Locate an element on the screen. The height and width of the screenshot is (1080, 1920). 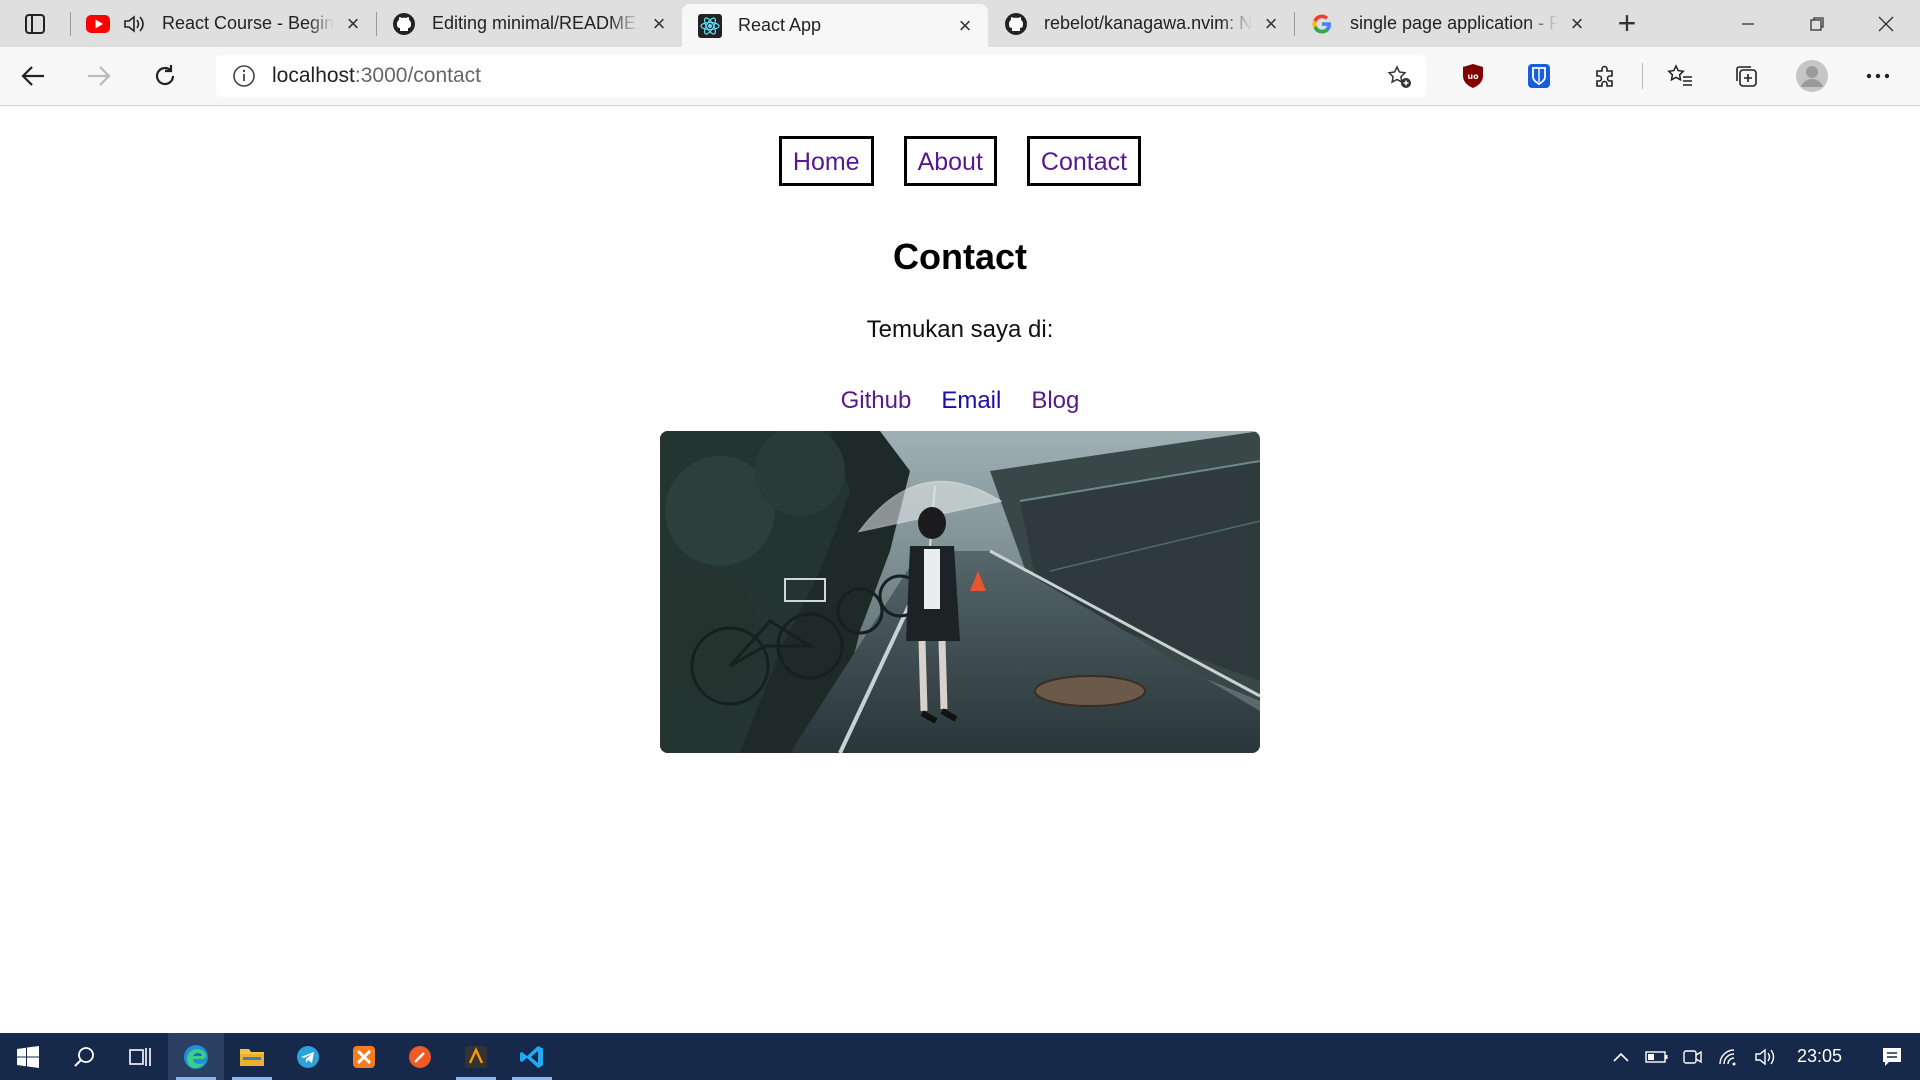
page-title: Contact is located at coordinates (960, 256).